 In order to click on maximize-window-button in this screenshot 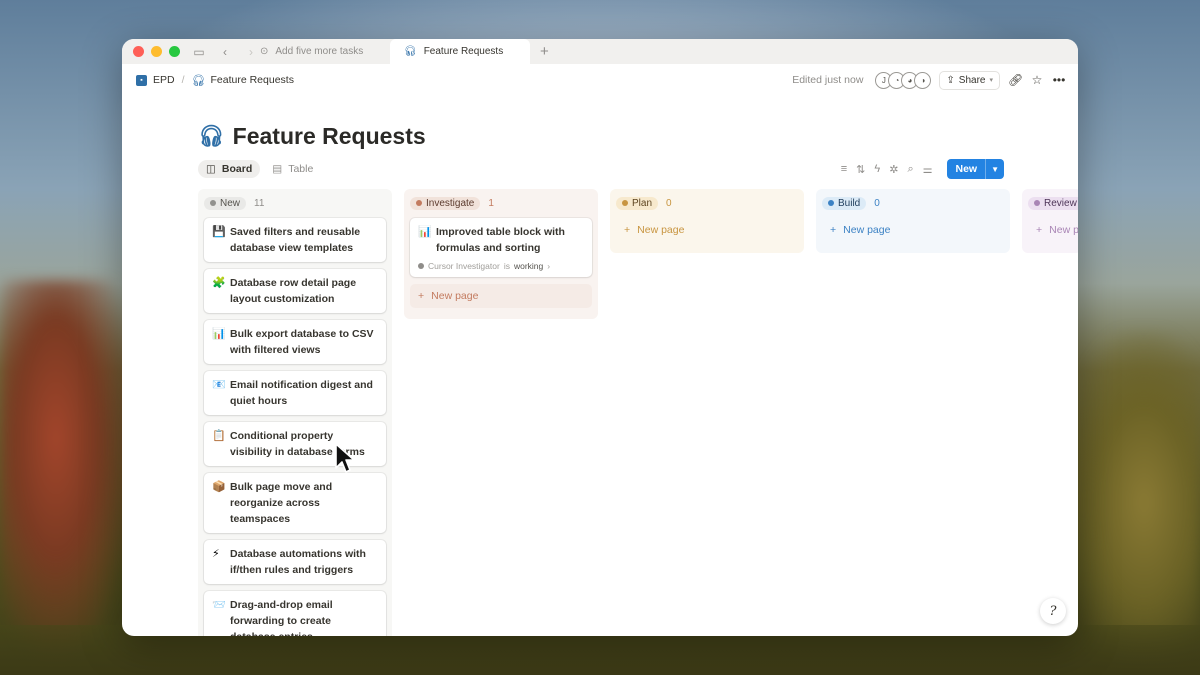, I will do `click(174, 51)`.